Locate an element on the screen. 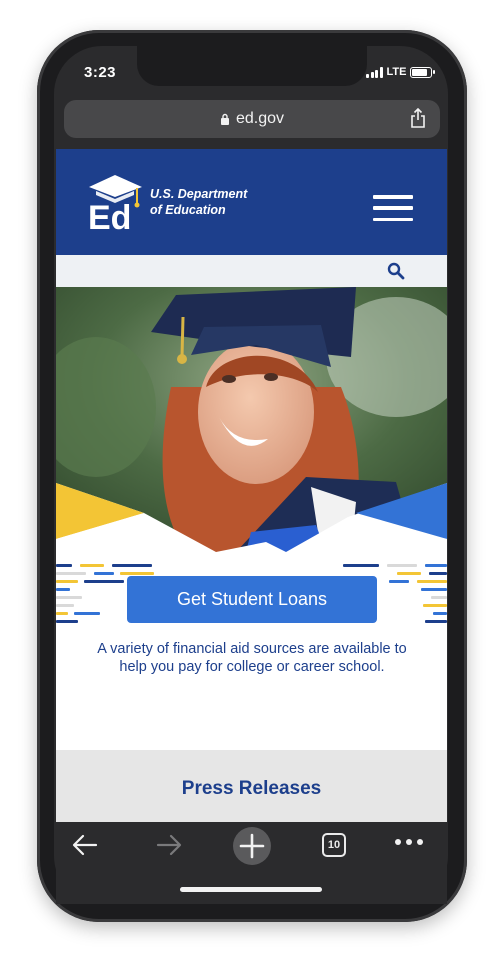 The width and height of the screenshot is (500, 960). ed-logo: Ed U.S. Department of Education is located at coordinates (166, 202).